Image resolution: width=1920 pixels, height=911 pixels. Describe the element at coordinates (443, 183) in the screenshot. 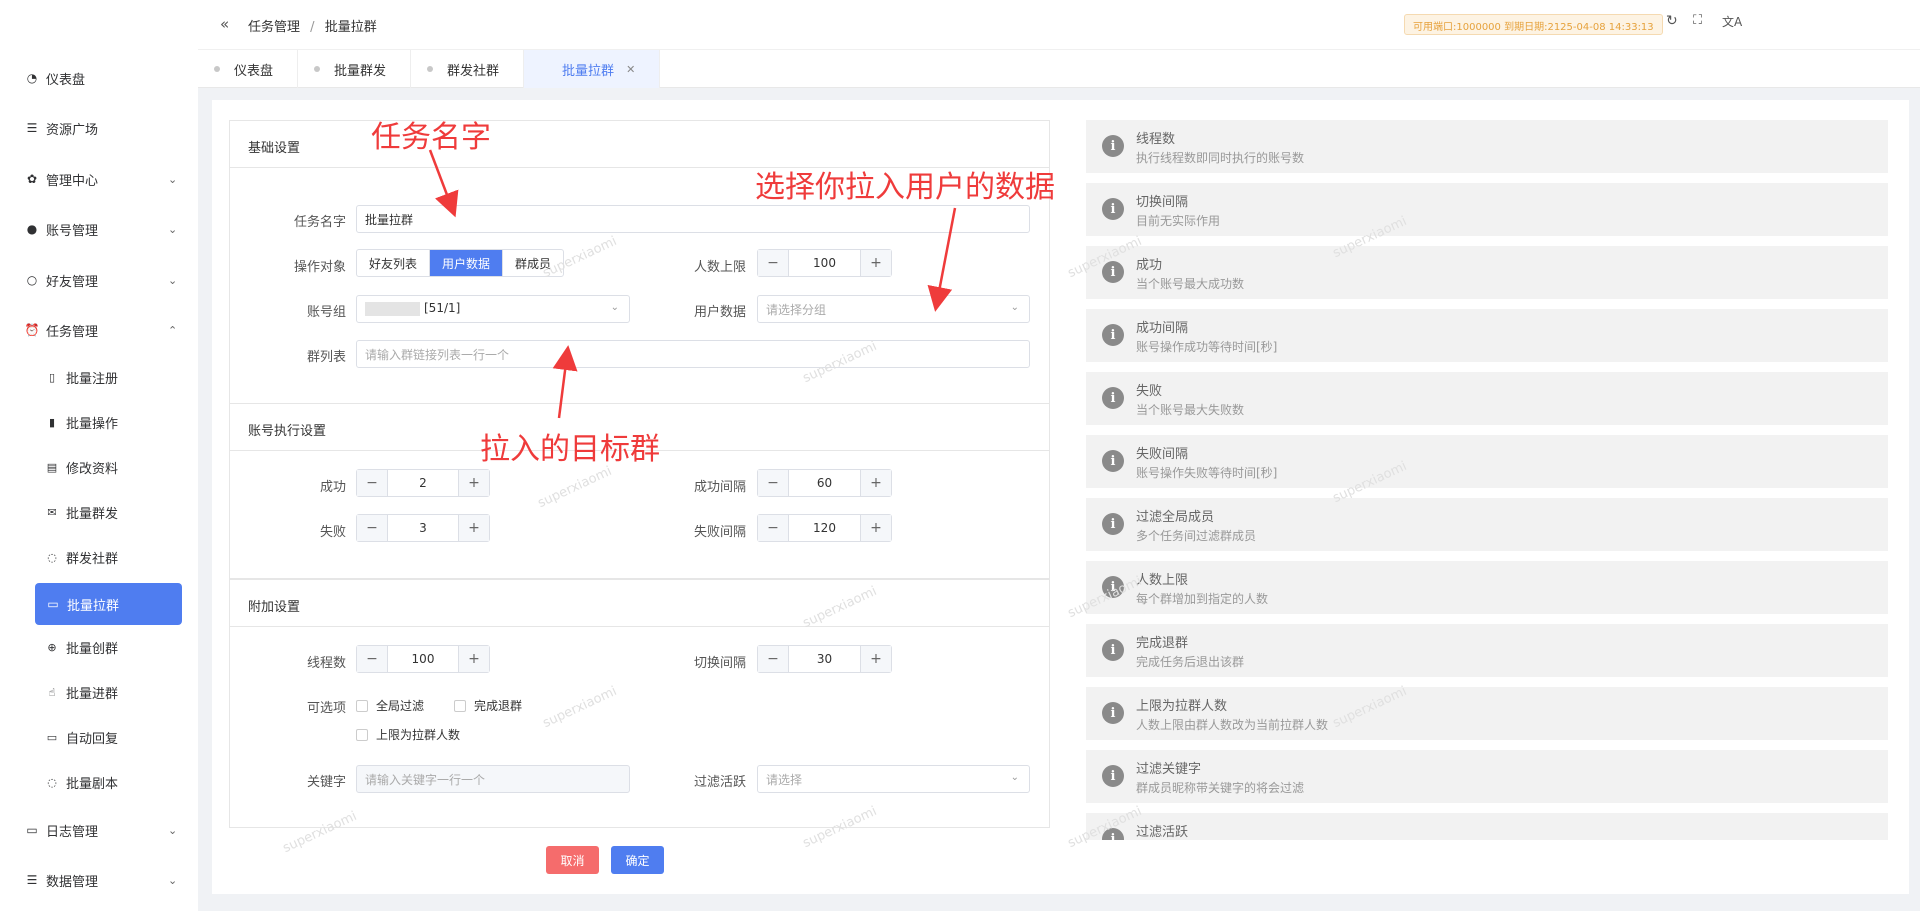

I see `arrow-task-name` at that location.